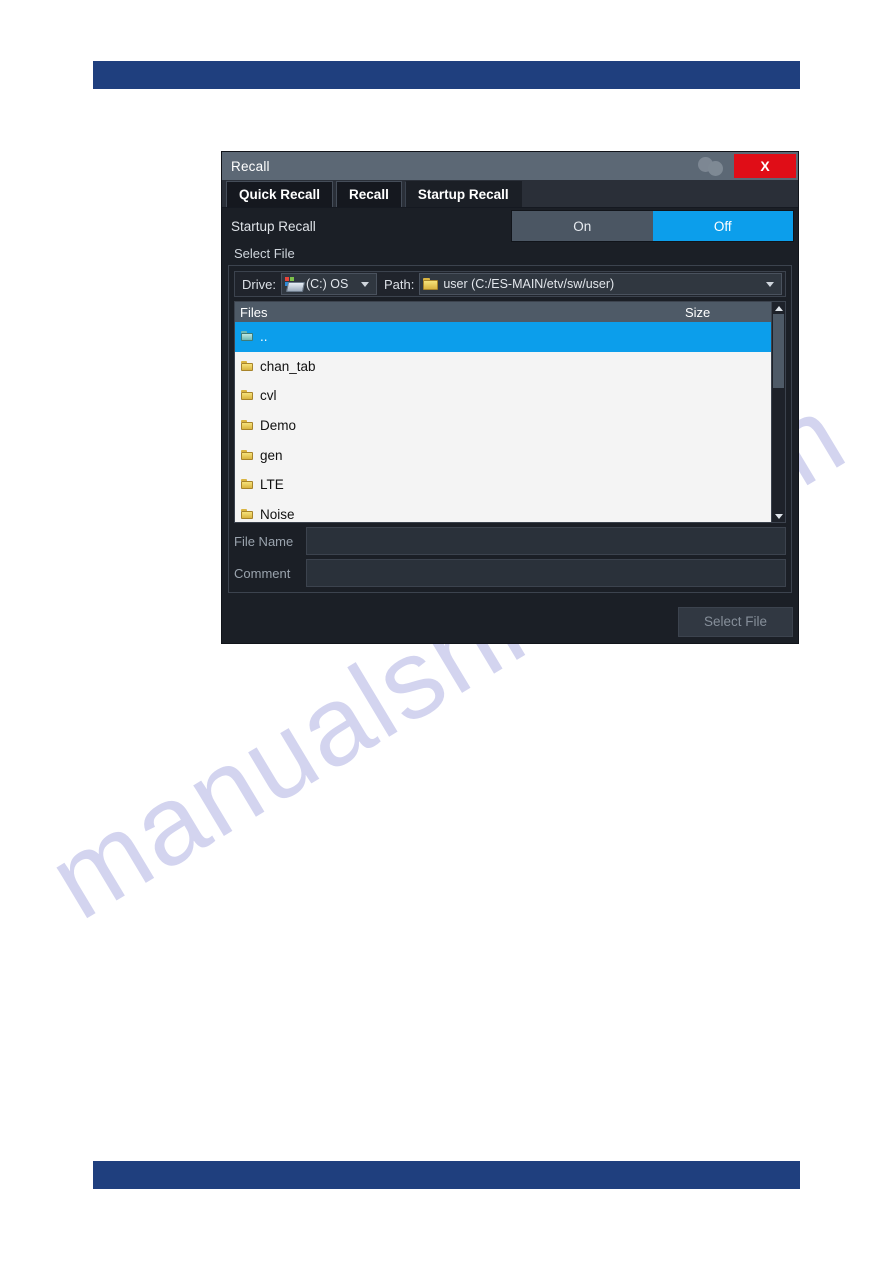 This screenshot has width=893, height=1263. I want to click on file-list-body: .. chan_tab cvl Demo gen LTE Noise, so click(503, 422).